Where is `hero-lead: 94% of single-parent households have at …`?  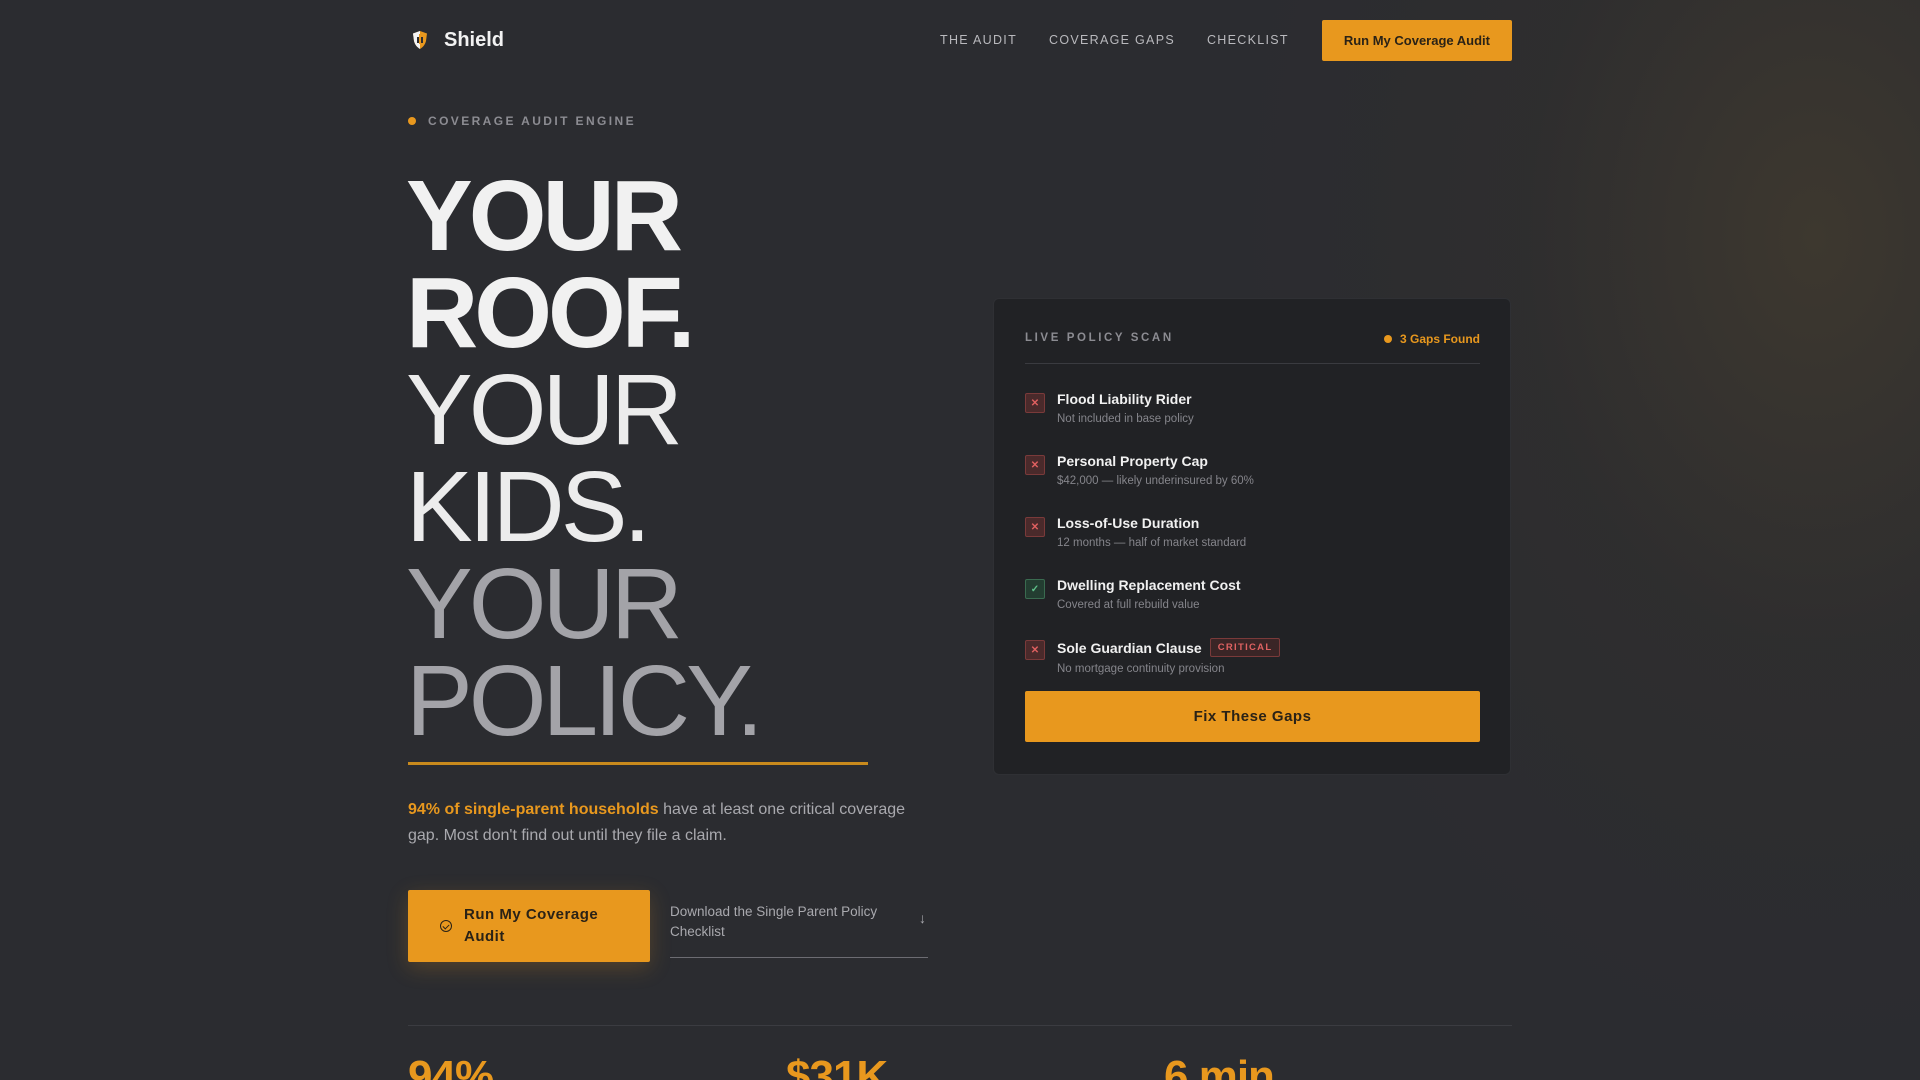 hero-lead: 94% of single-parent households have at … is located at coordinates (668, 823).